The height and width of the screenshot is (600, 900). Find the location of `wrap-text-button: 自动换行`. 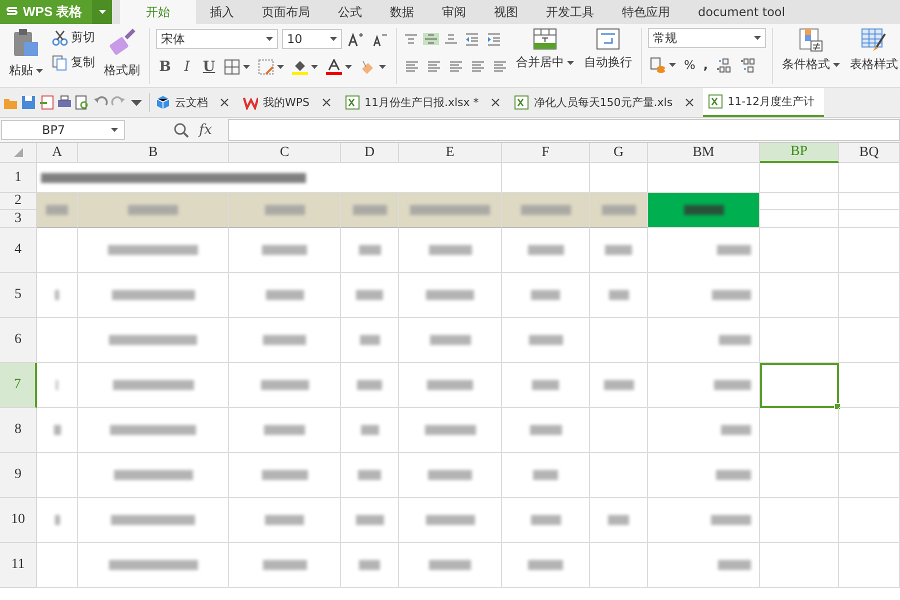

wrap-text-button: 自动换行 is located at coordinates (608, 49).